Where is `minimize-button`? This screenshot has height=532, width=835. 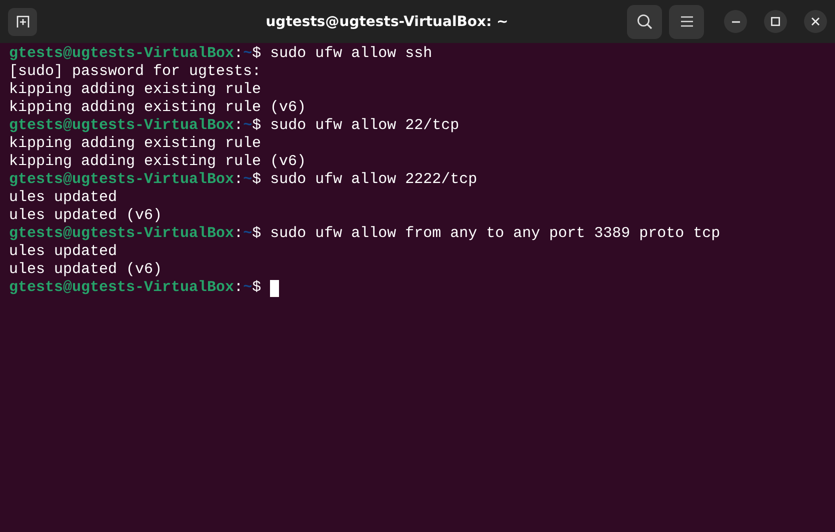 minimize-button is located at coordinates (735, 21).